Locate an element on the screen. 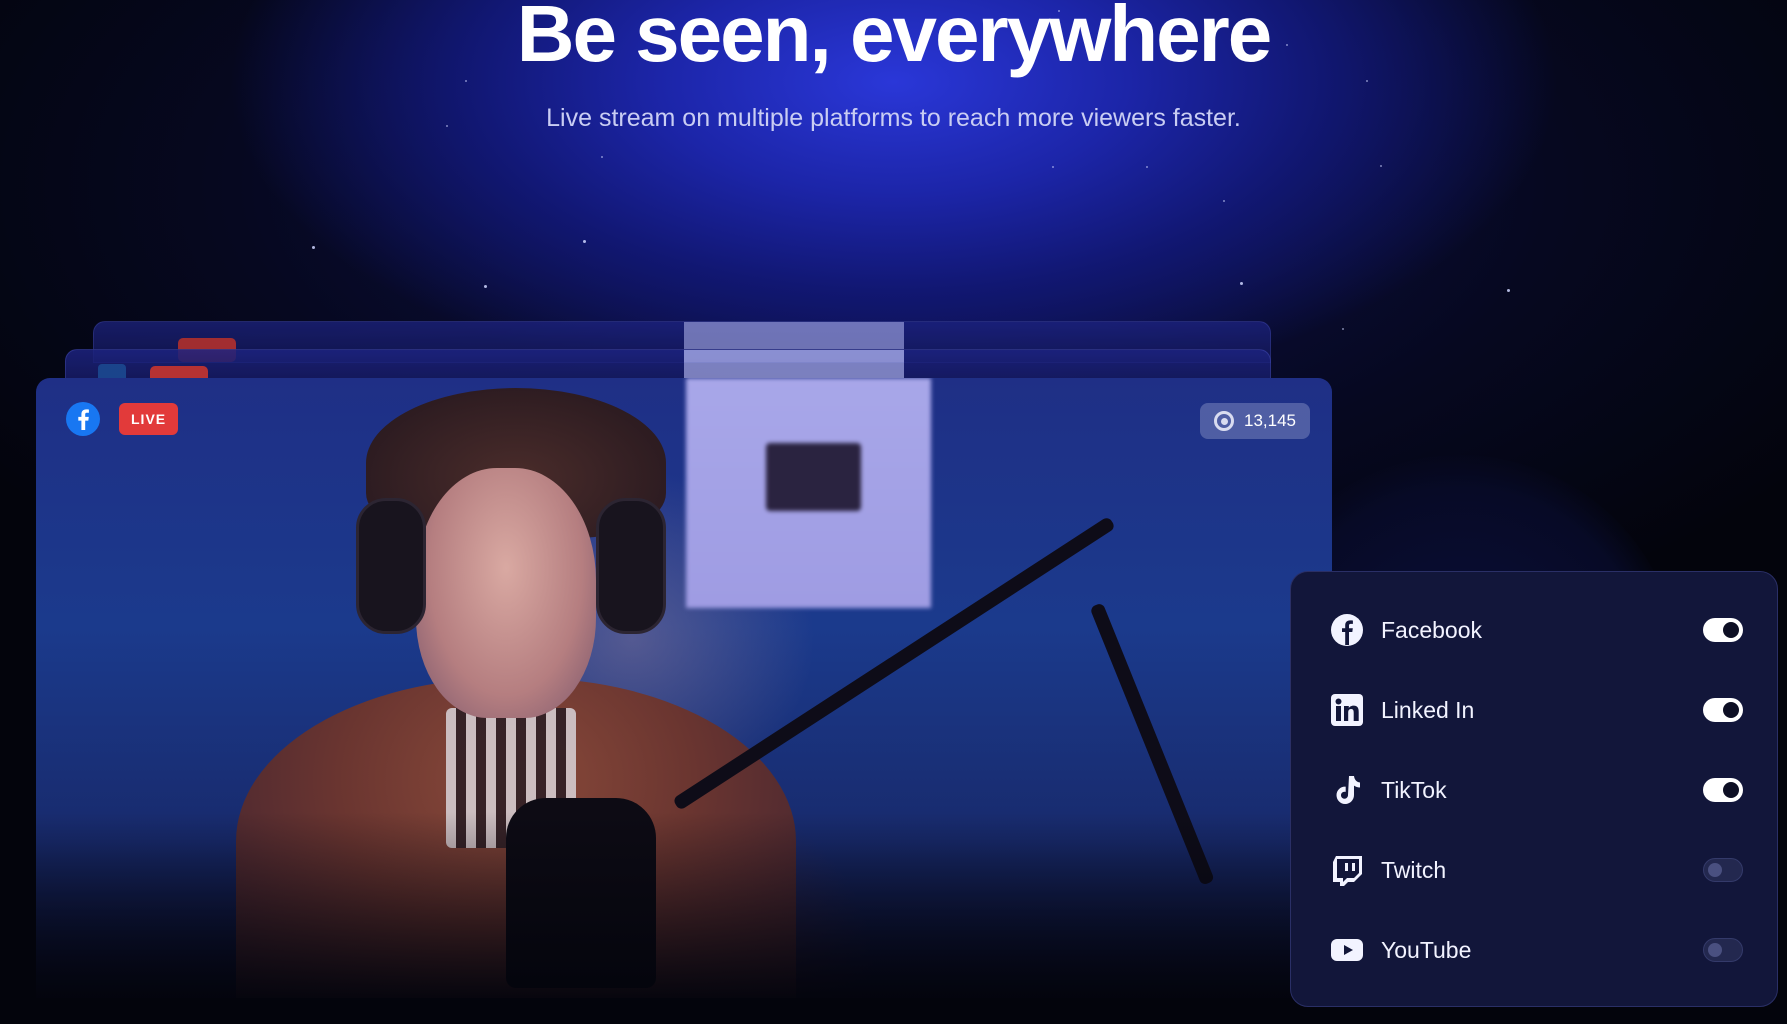  headphones-right is located at coordinates (631, 566).